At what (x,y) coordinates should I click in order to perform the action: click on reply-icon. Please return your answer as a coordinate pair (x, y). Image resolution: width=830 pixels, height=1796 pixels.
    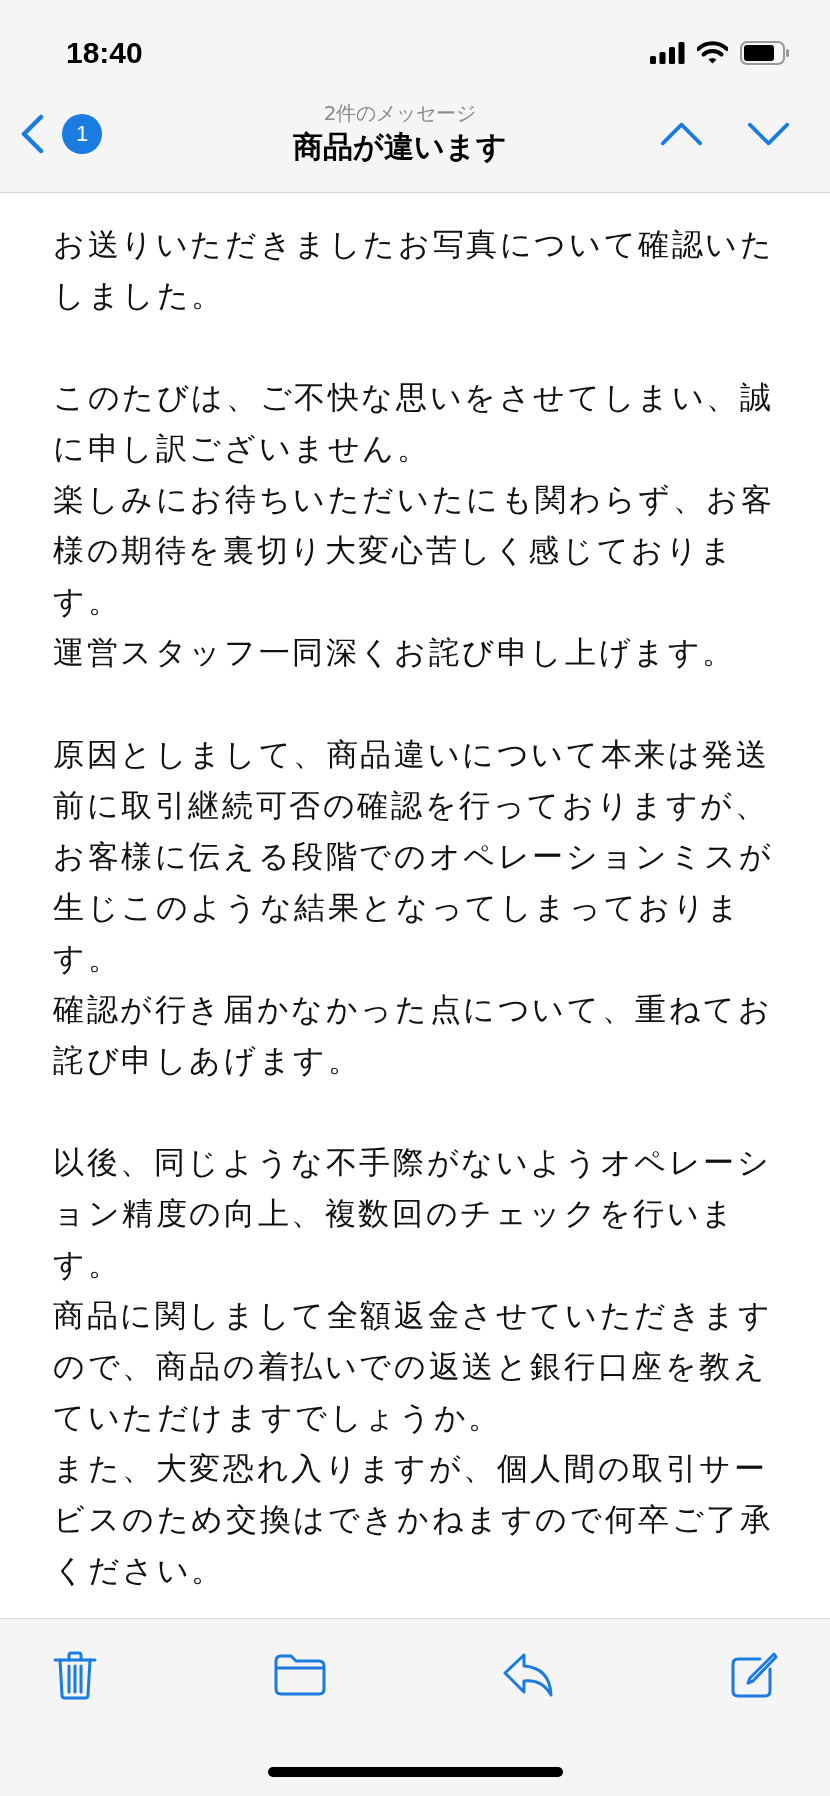
    Looking at the image, I should click on (528, 1675).